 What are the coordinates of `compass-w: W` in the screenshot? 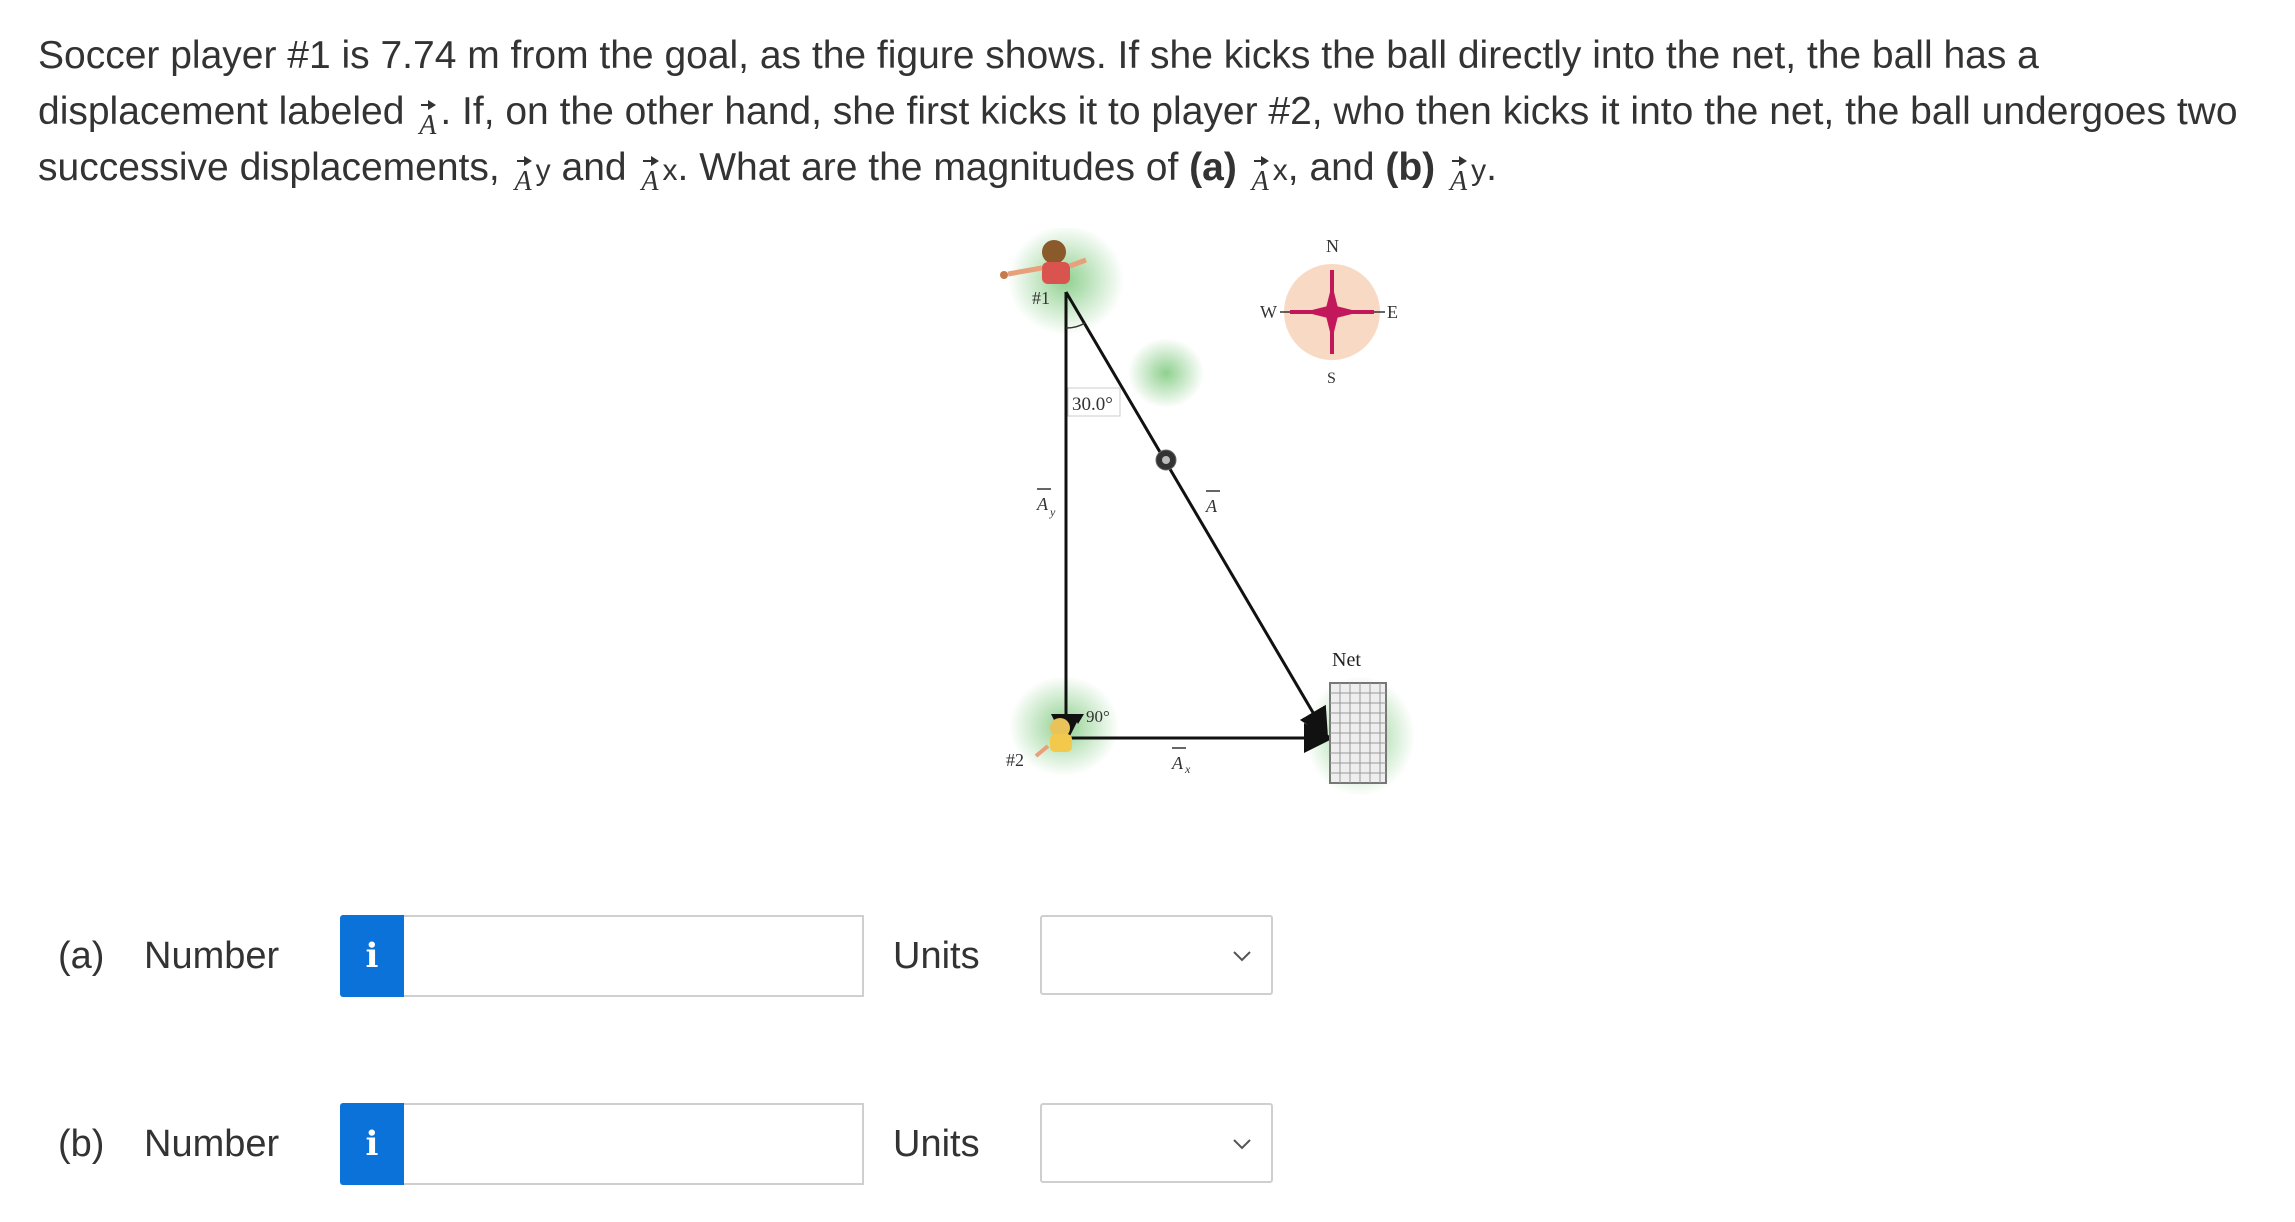 It's located at (1268, 312).